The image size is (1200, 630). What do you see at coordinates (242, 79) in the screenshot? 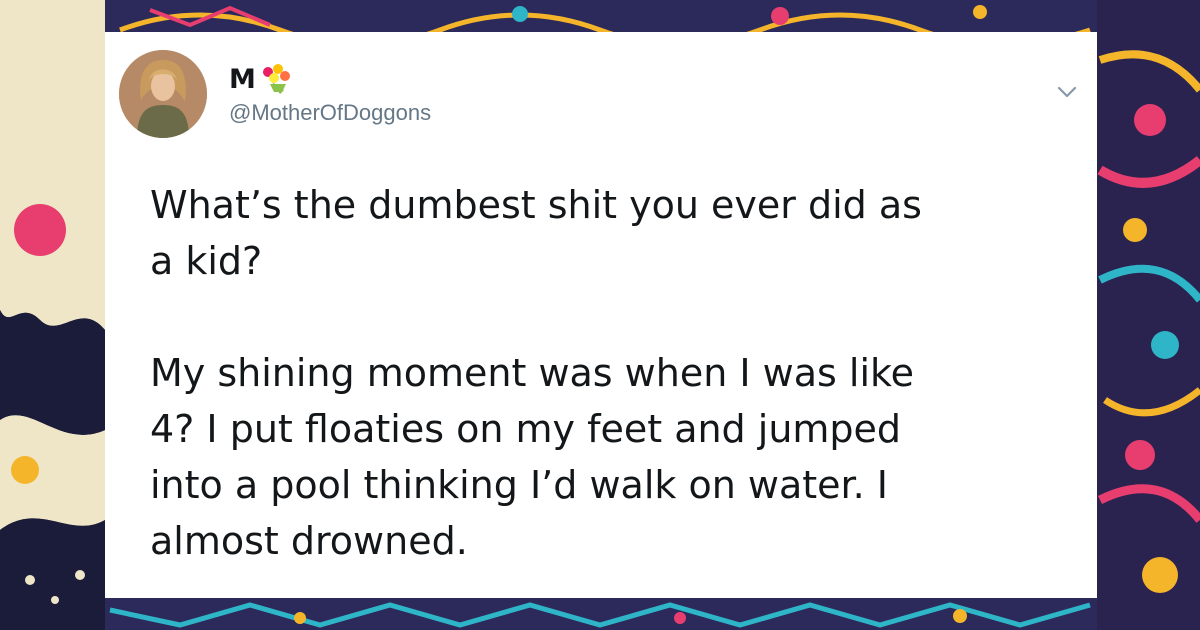
I see `display-name: M` at bounding box center [242, 79].